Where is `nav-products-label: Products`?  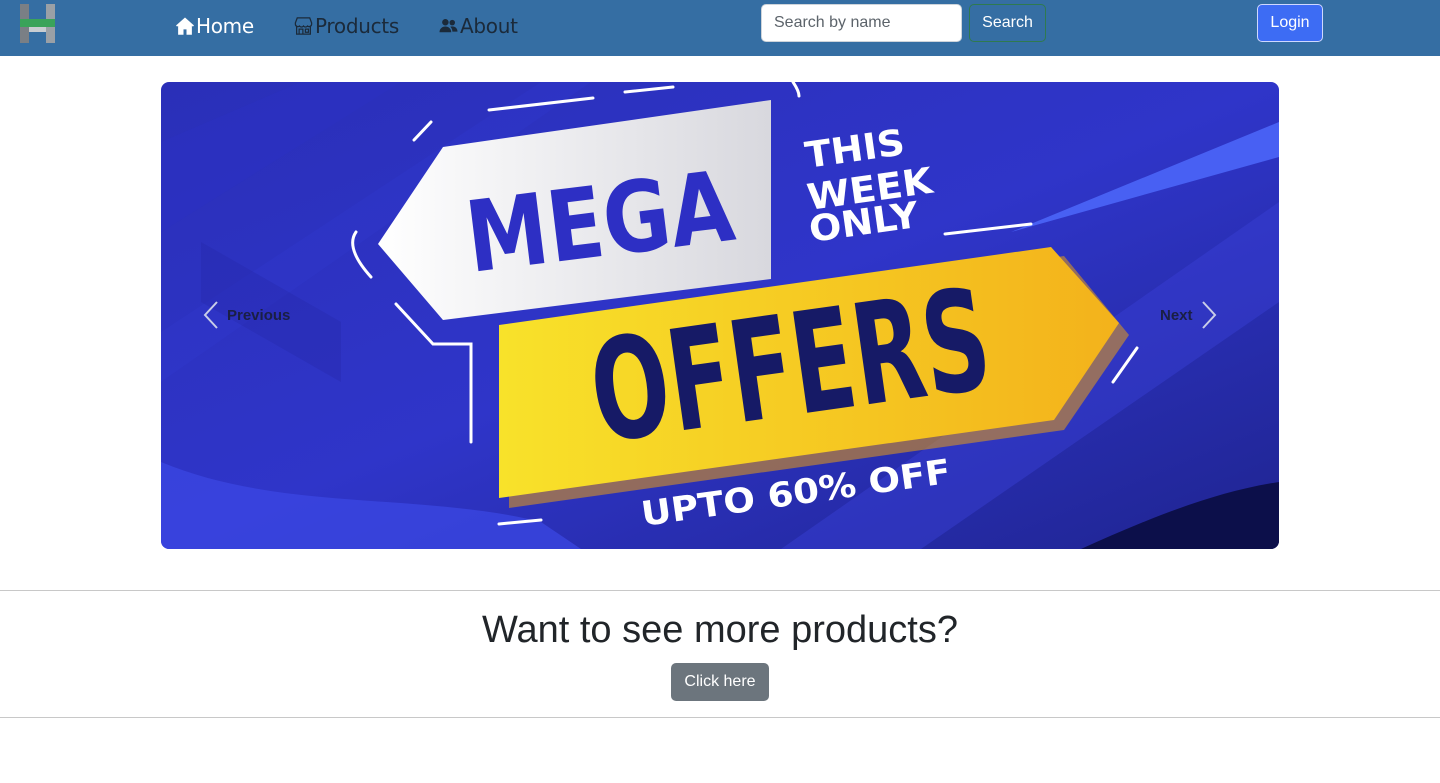 nav-products-label: Products is located at coordinates (357, 26).